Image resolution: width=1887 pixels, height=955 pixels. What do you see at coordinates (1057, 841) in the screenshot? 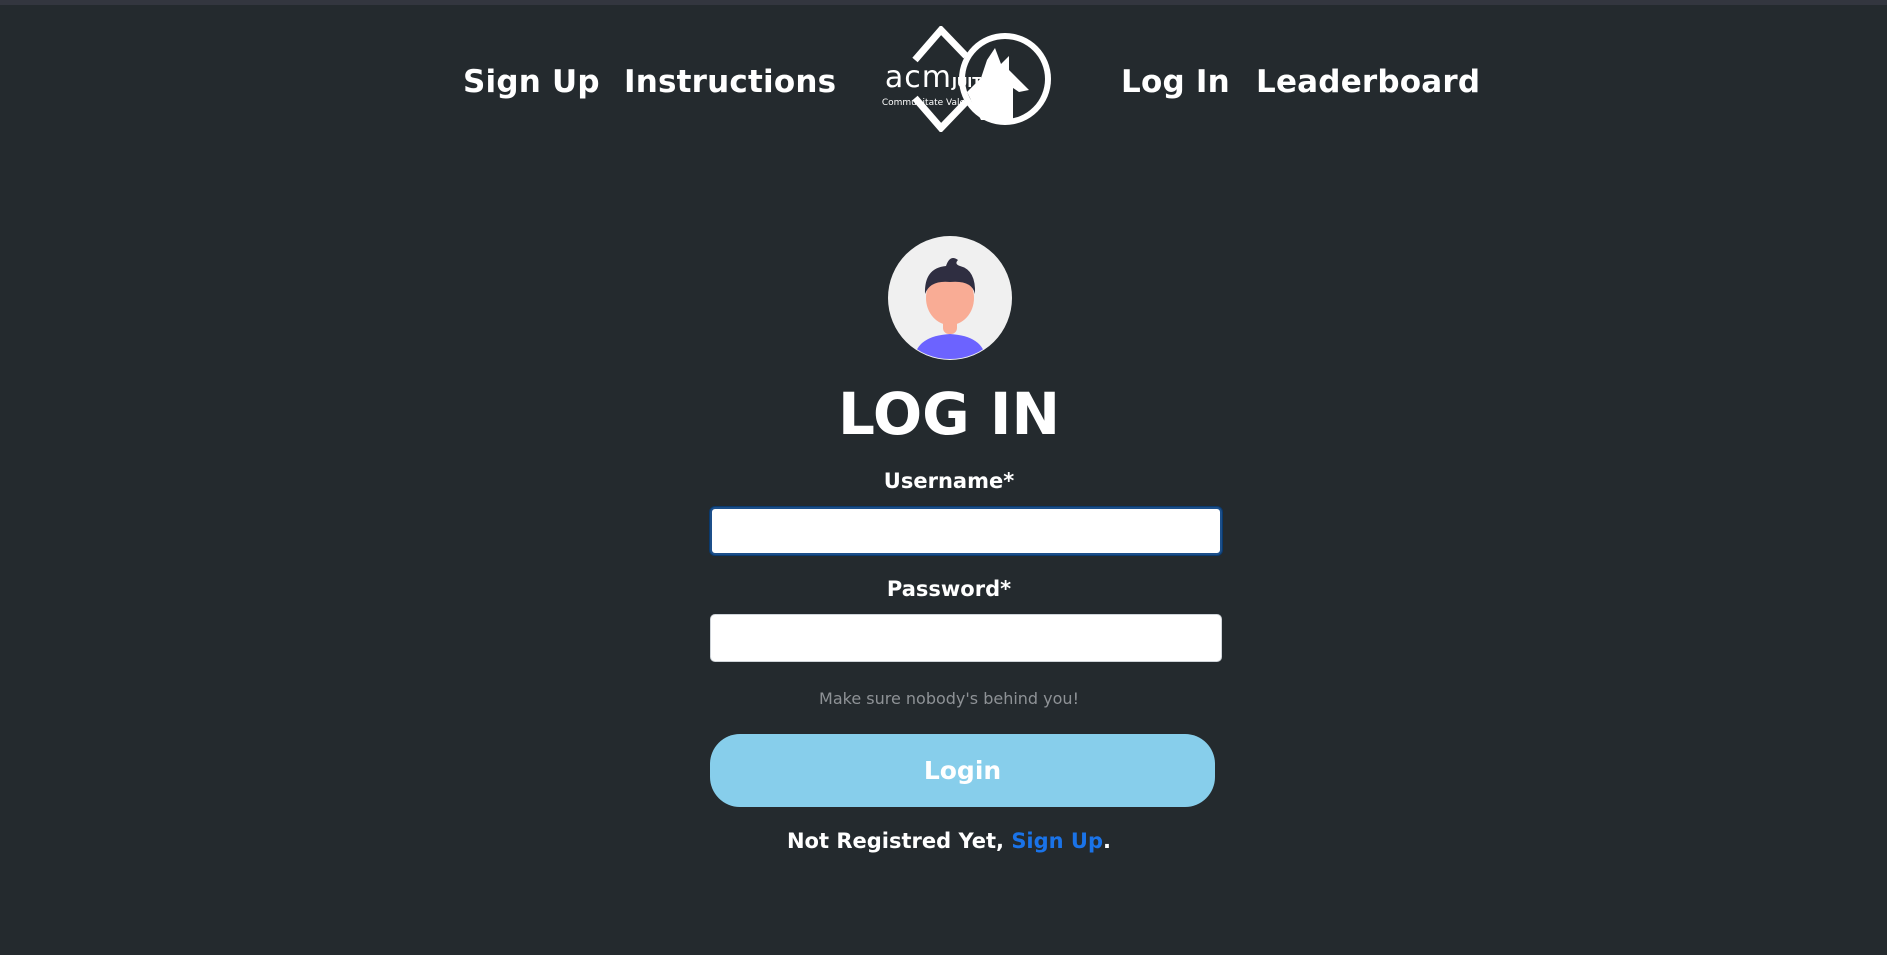
I see `sign-up-link: Sign Up` at bounding box center [1057, 841].